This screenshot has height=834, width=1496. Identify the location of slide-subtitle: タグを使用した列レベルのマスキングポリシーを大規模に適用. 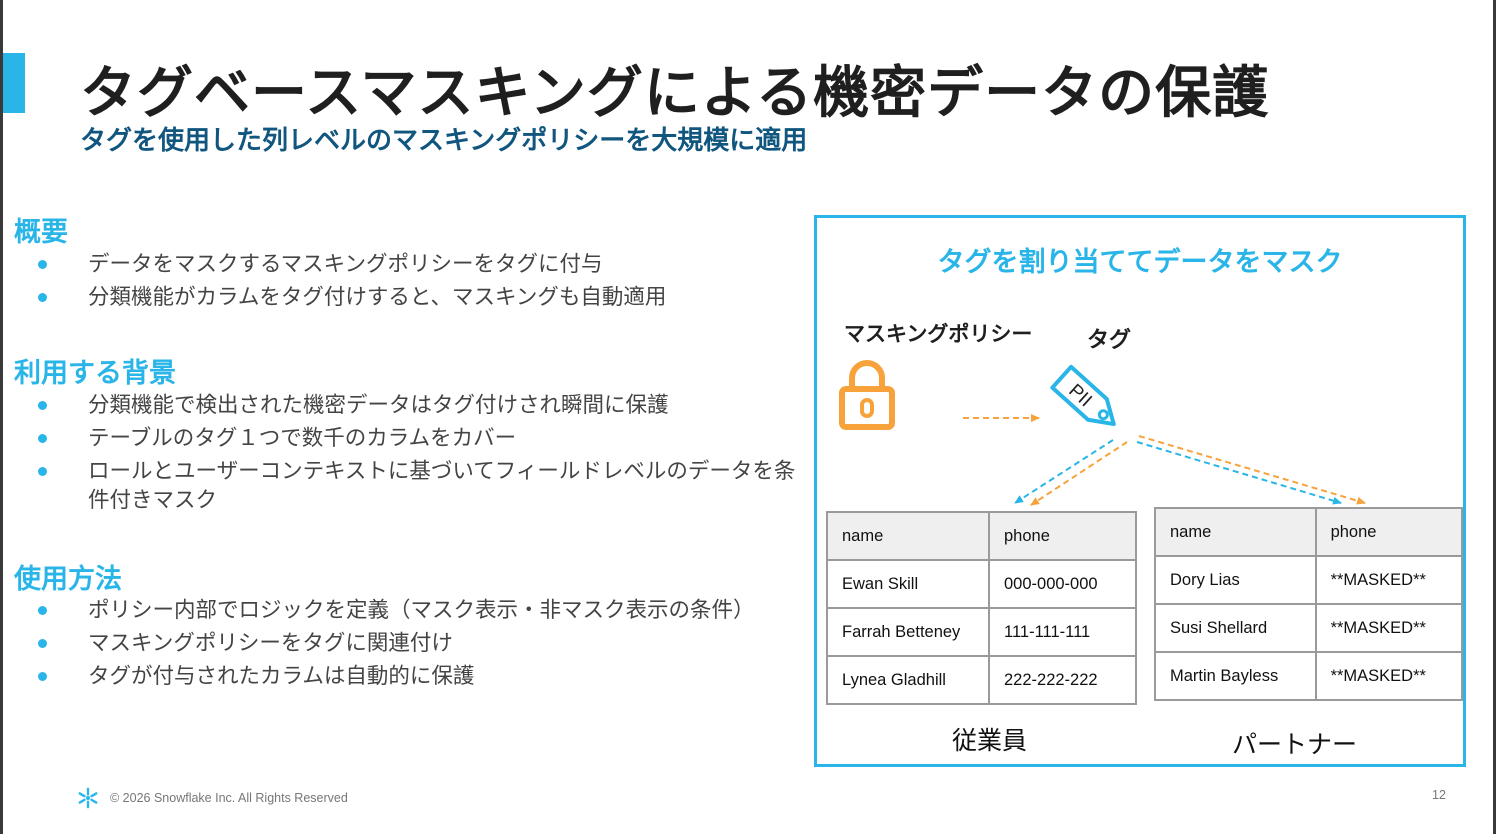
(444, 141).